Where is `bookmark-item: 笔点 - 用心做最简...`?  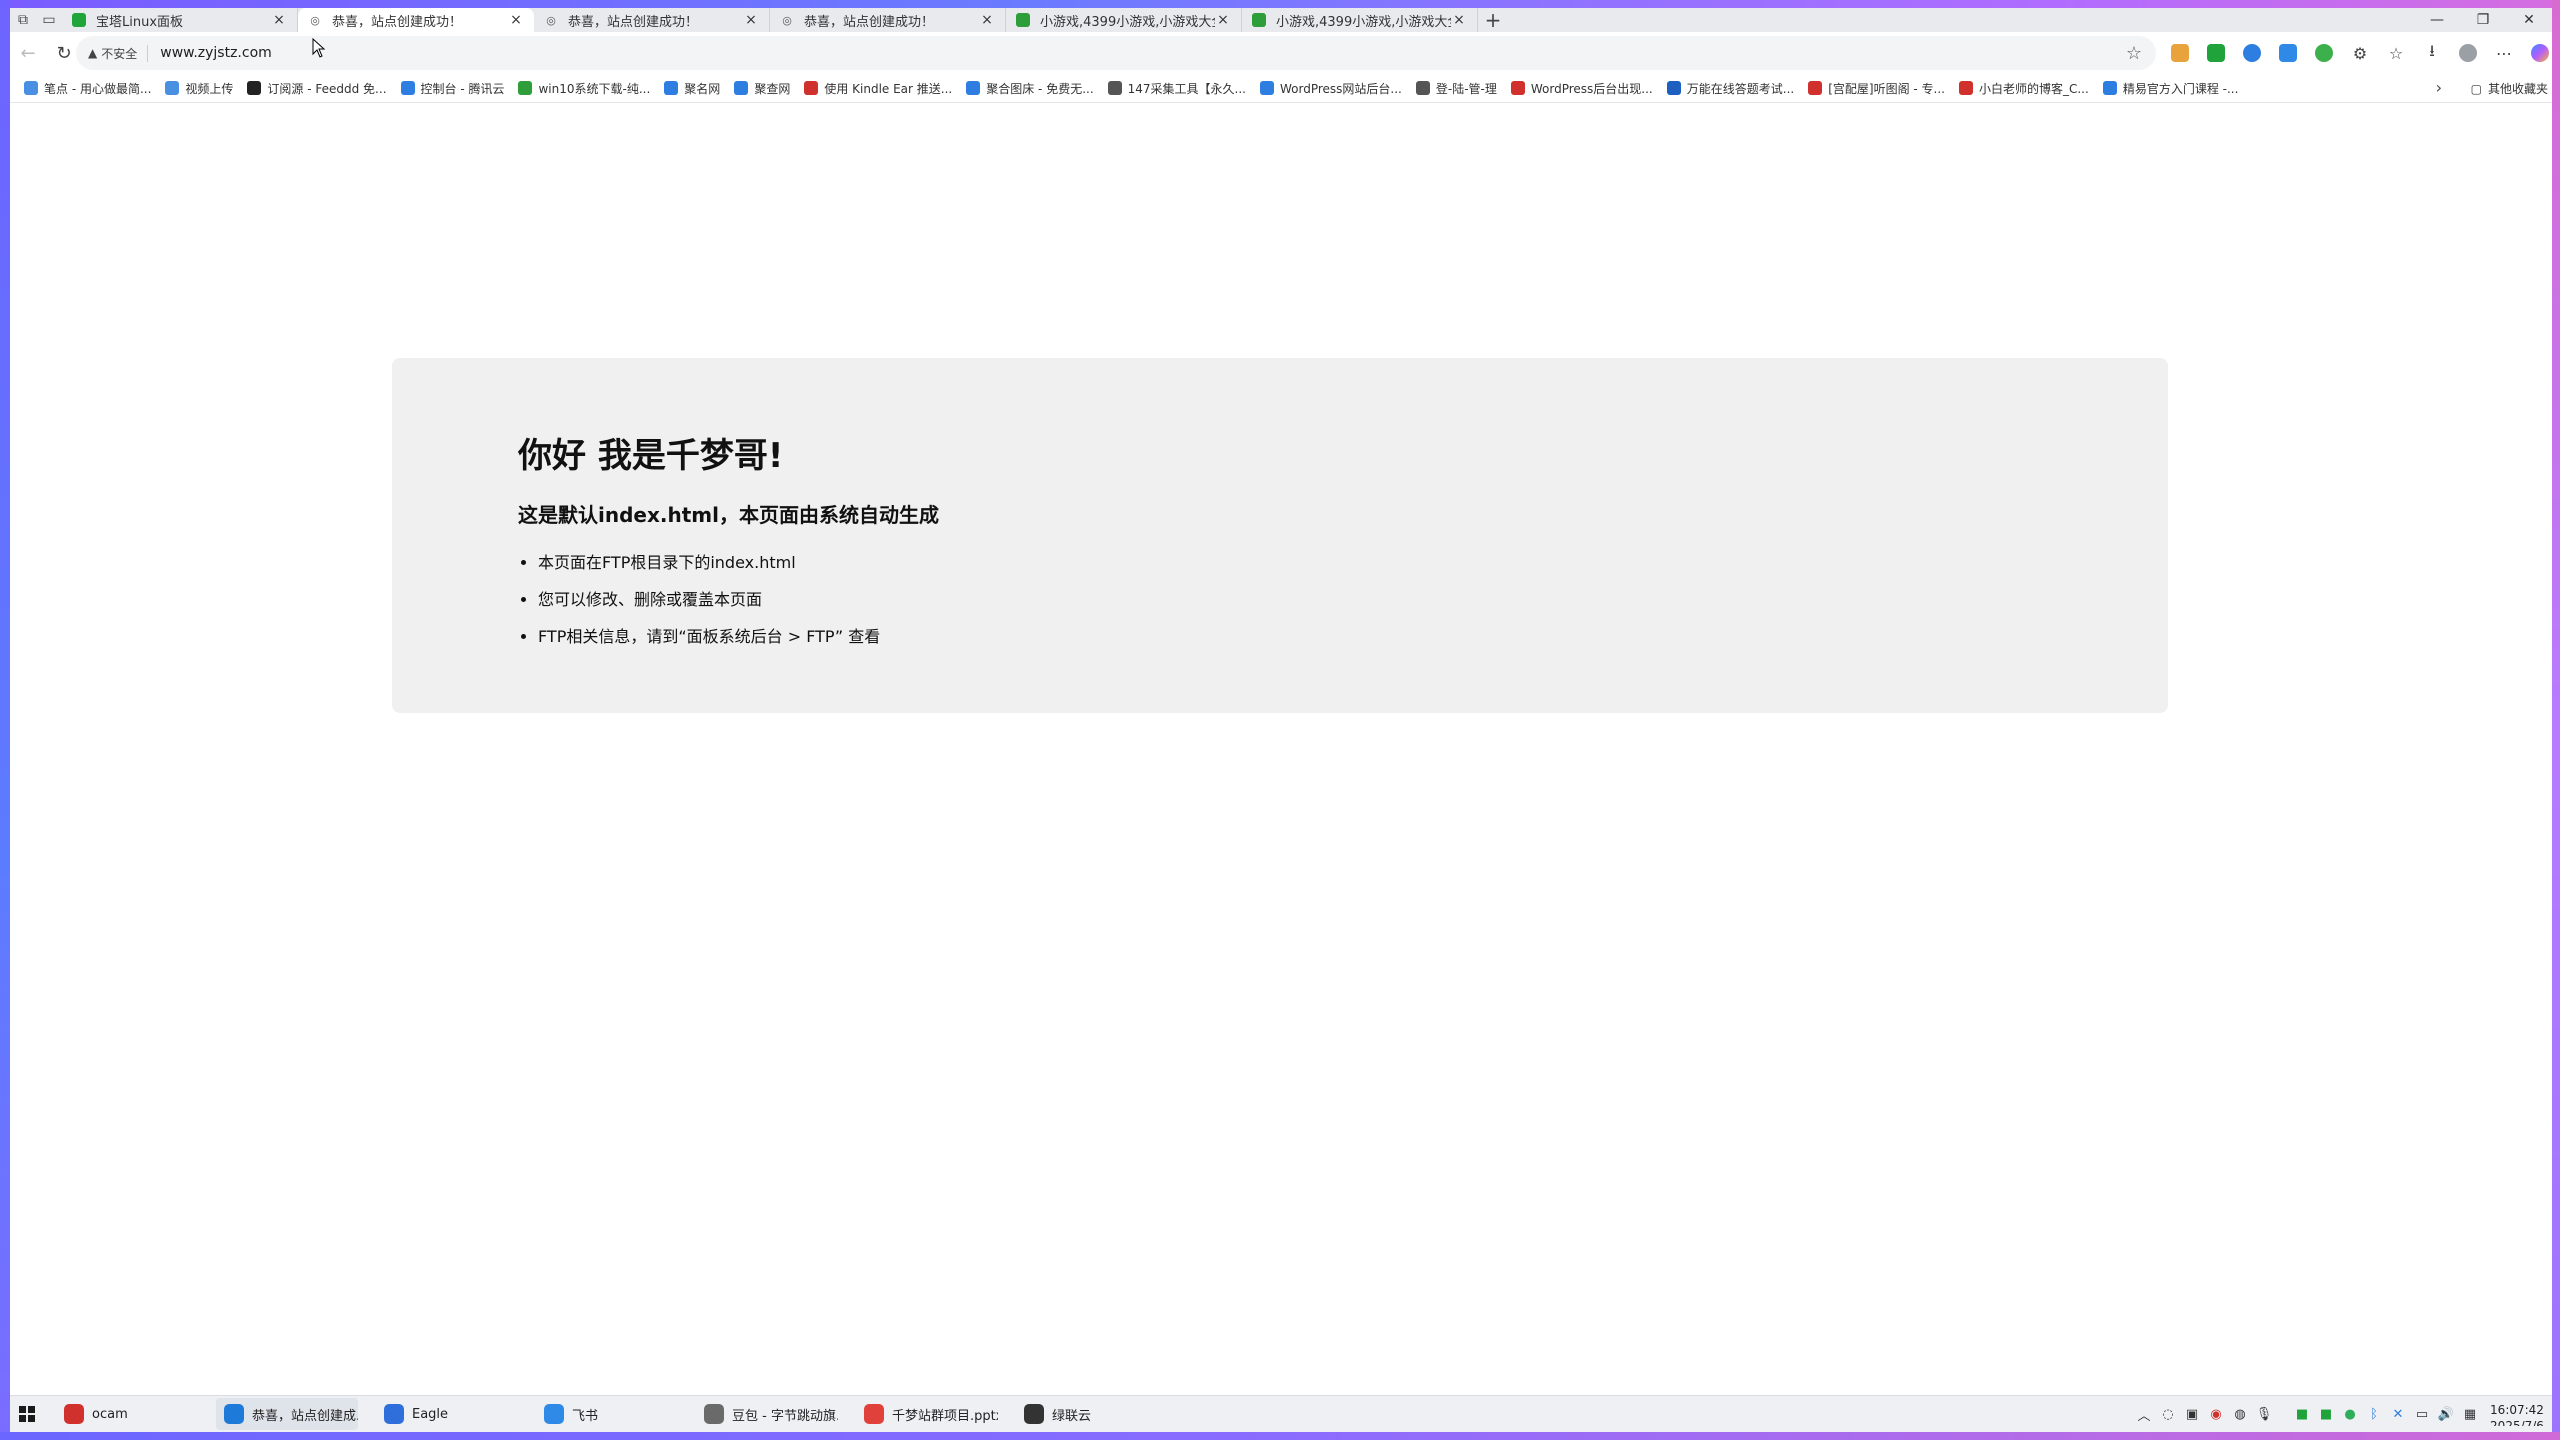 bookmark-item: 笔点 - 用心做最简... is located at coordinates (87, 88).